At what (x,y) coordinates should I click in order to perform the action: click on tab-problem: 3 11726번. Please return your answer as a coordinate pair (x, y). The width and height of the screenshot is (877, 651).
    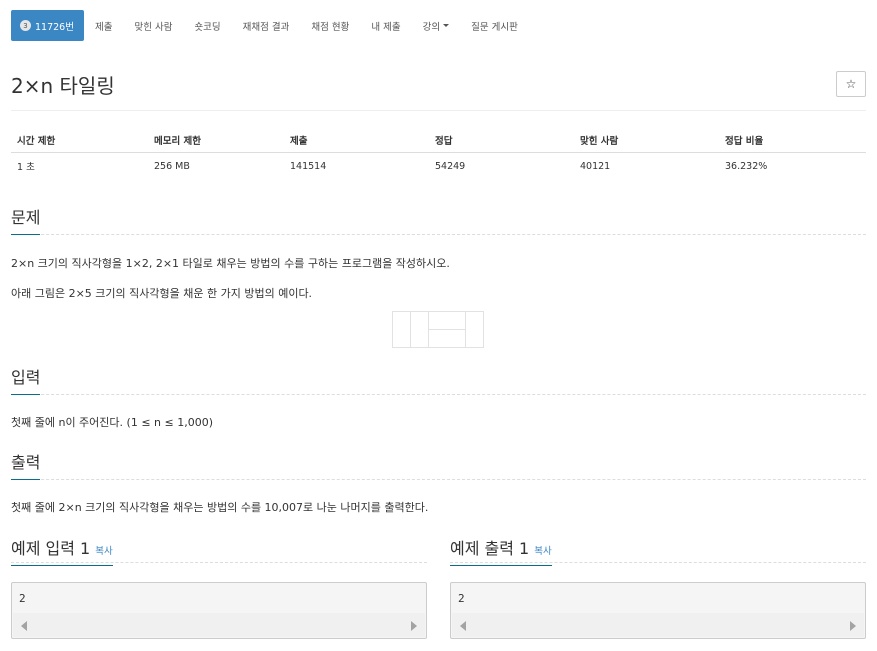
    Looking at the image, I should click on (47, 25).